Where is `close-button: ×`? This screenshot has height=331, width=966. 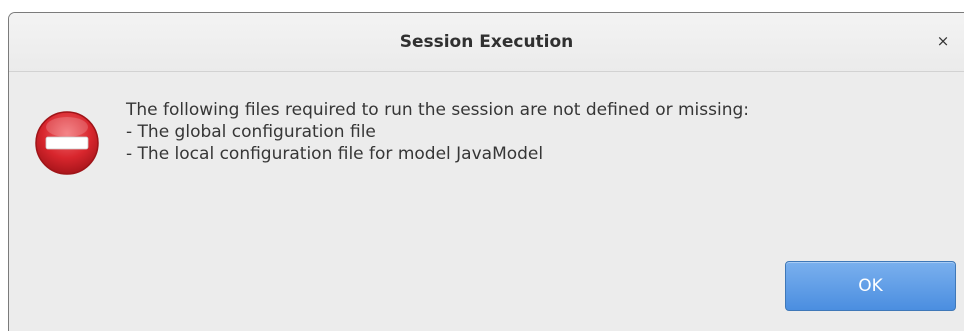
close-button: × is located at coordinates (943, 41).